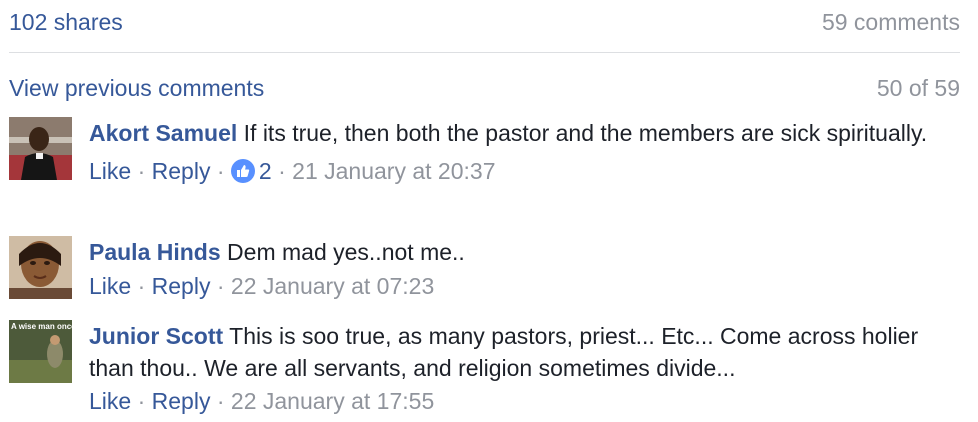 The height and width of the screenshot is (422, 978). Describe the element at coordinates (163, 133) in the screenshot. I see `comment-author: Akort Samuel` at that location.